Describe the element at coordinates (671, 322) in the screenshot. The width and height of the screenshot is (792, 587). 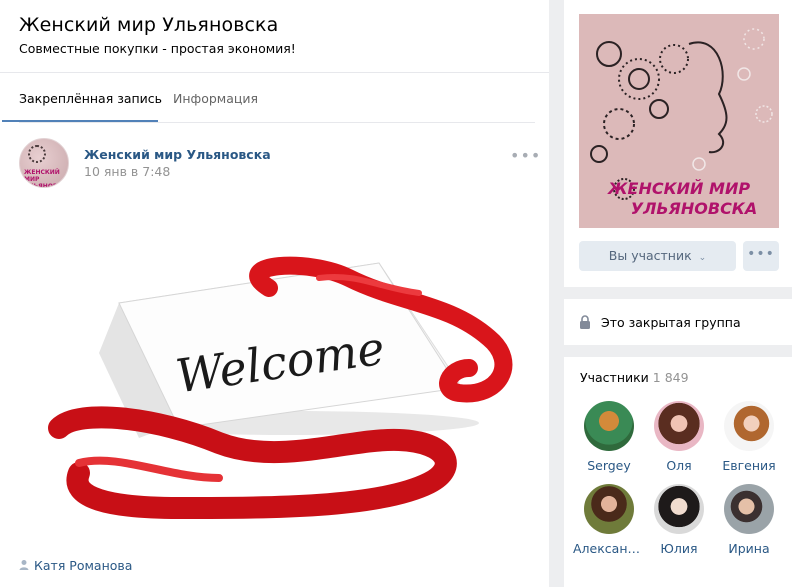
I see `closed-group-label: Это закрытая группа` at that location.